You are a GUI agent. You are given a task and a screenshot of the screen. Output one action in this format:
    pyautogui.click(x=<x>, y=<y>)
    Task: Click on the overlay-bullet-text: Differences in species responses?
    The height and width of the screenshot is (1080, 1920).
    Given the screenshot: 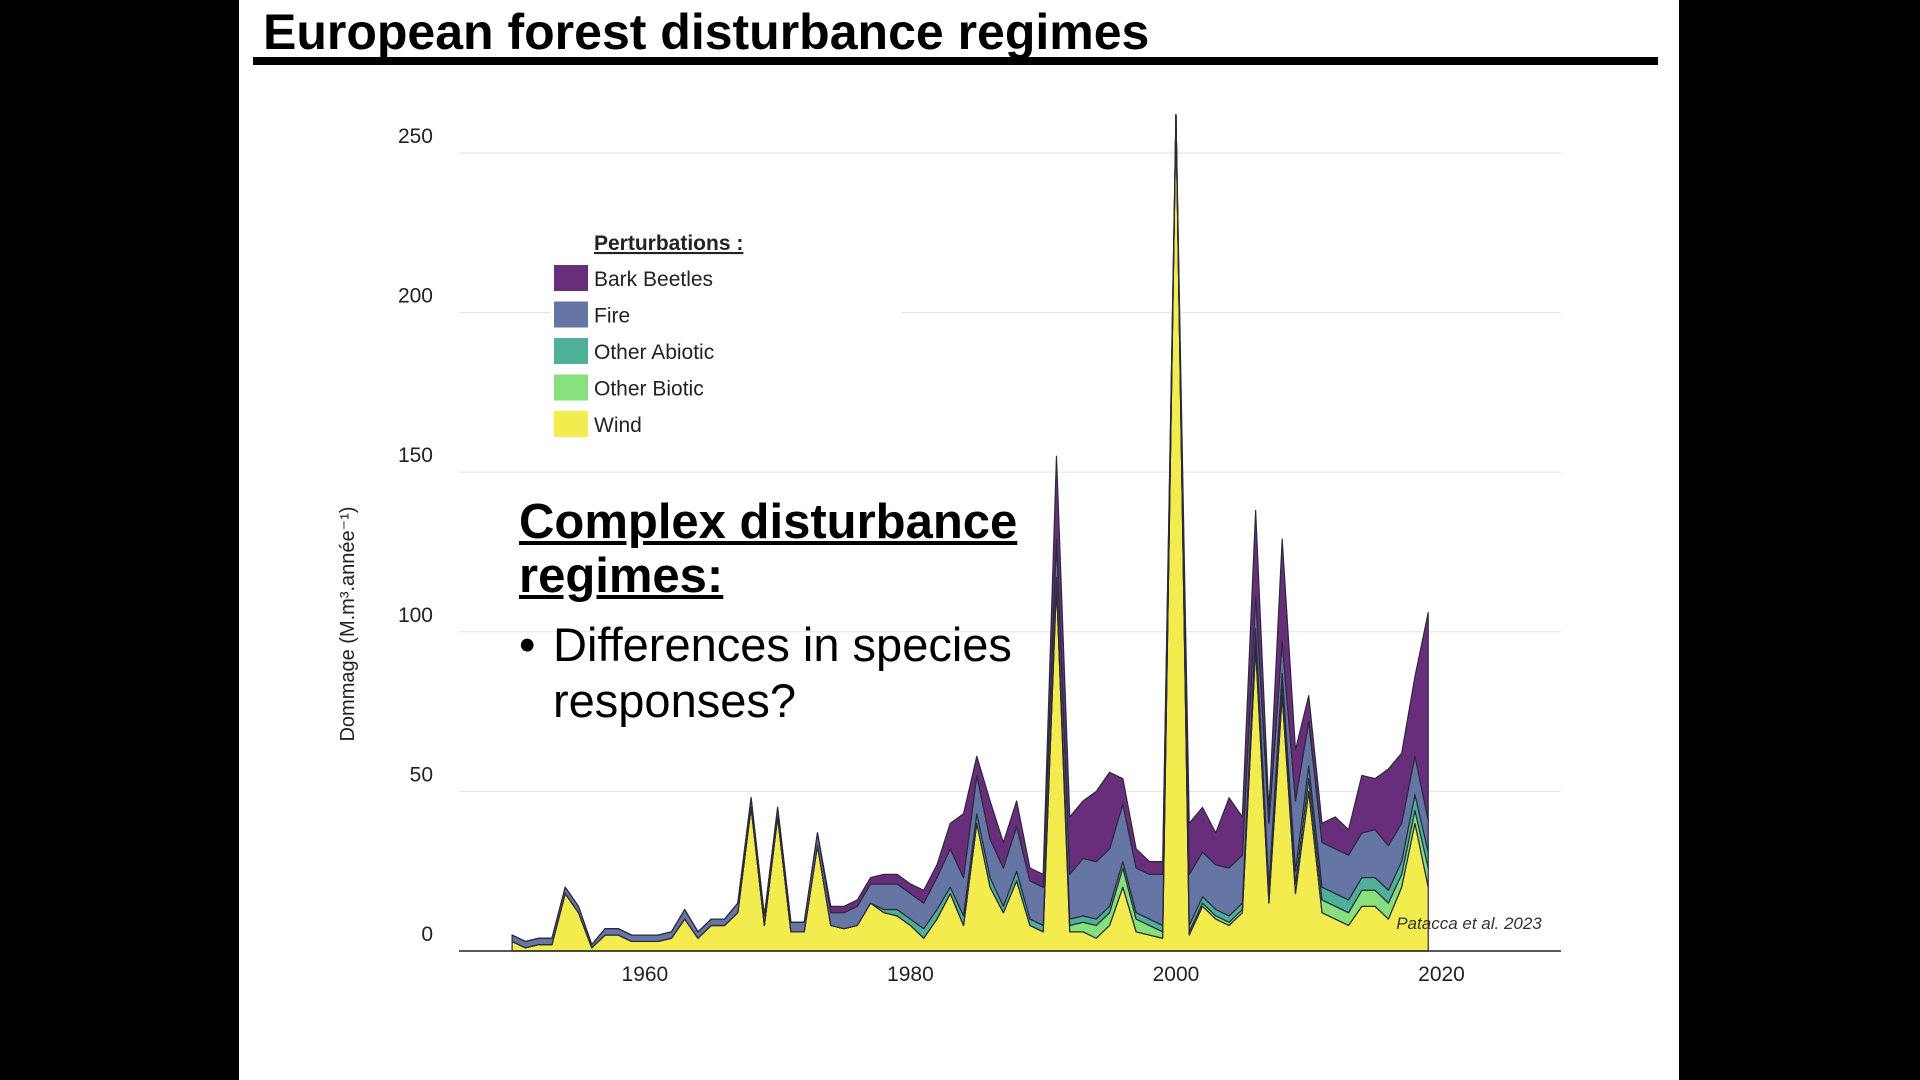 What is the action you would take?
    pyautogui.click(x=782, y=672)
    